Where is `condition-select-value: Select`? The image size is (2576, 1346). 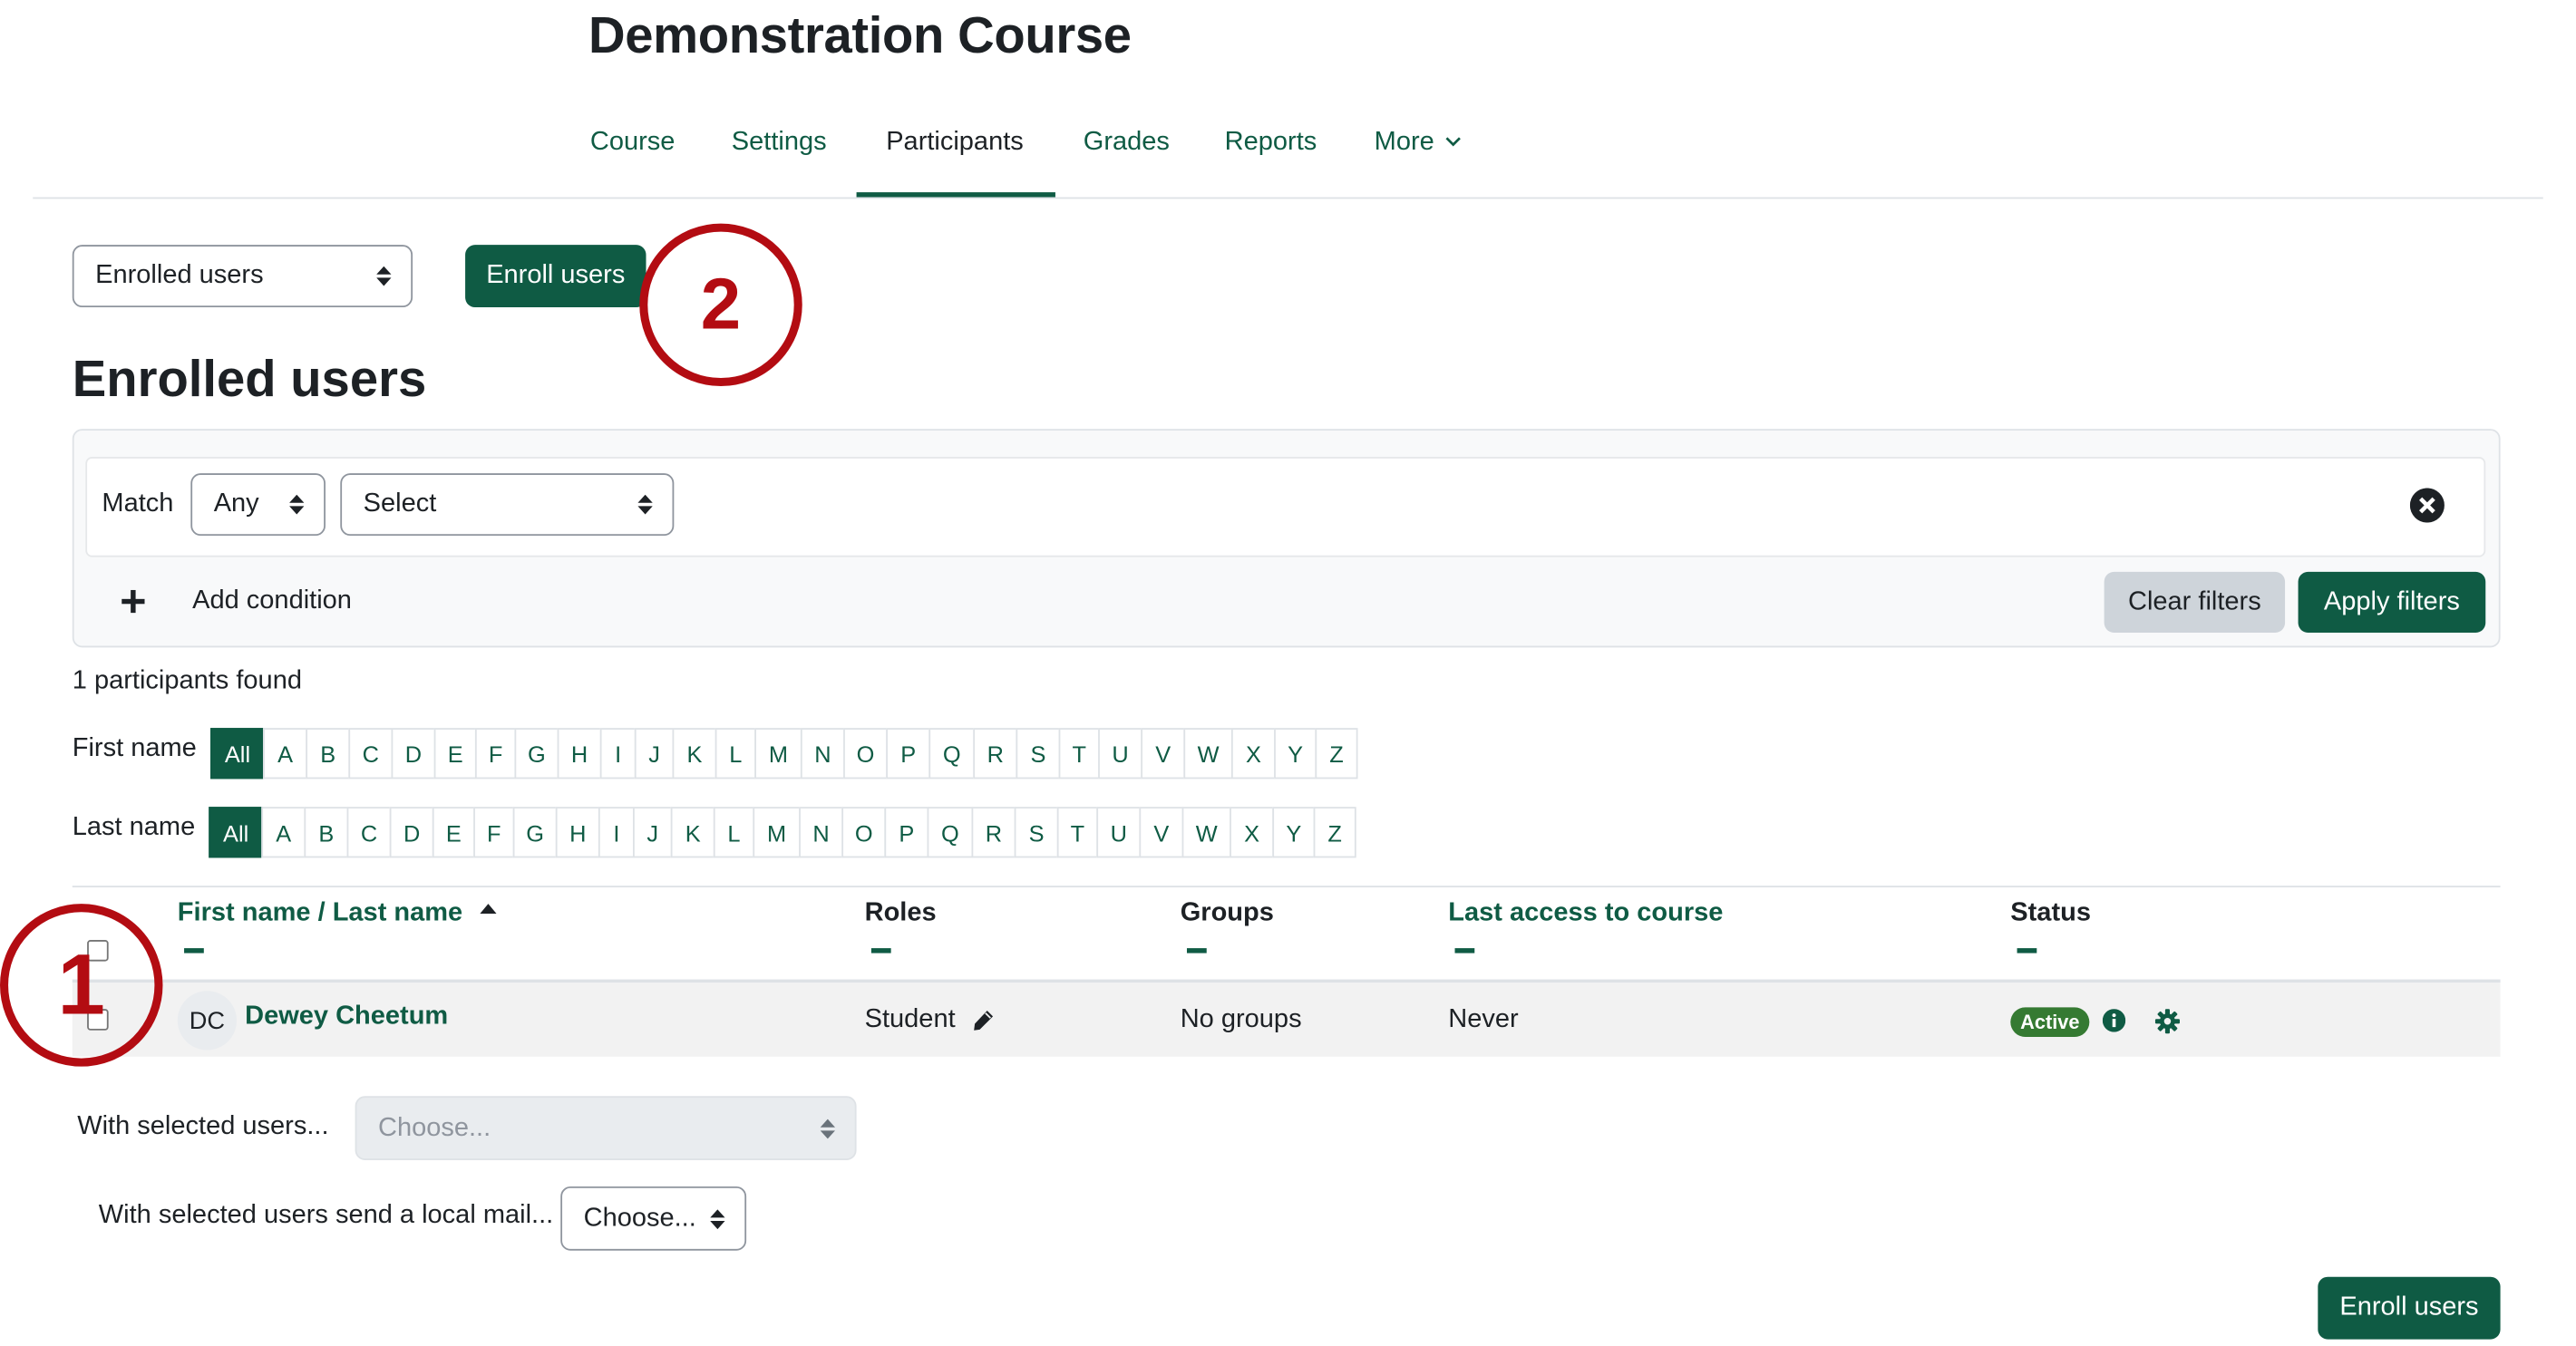 condition-select-value: Select is located at coordinates (400, 504).